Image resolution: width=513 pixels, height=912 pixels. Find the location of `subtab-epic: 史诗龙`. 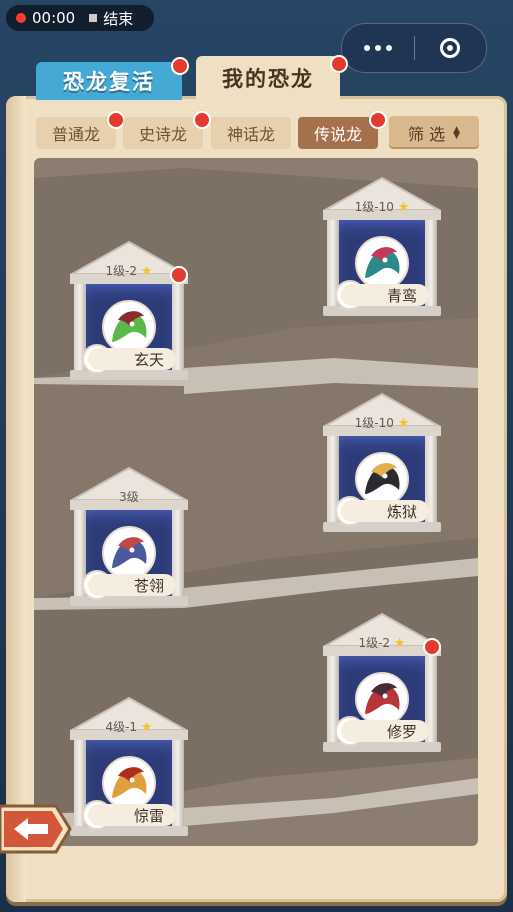

subtab-epic: 史诗龙 is located at coordinates (163, 133).